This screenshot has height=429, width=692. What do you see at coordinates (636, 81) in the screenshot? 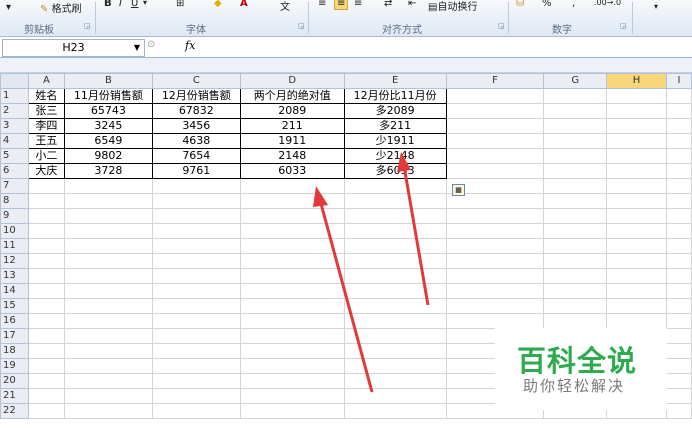
I see `column-header-h: H` at bounding box center [636, 81].